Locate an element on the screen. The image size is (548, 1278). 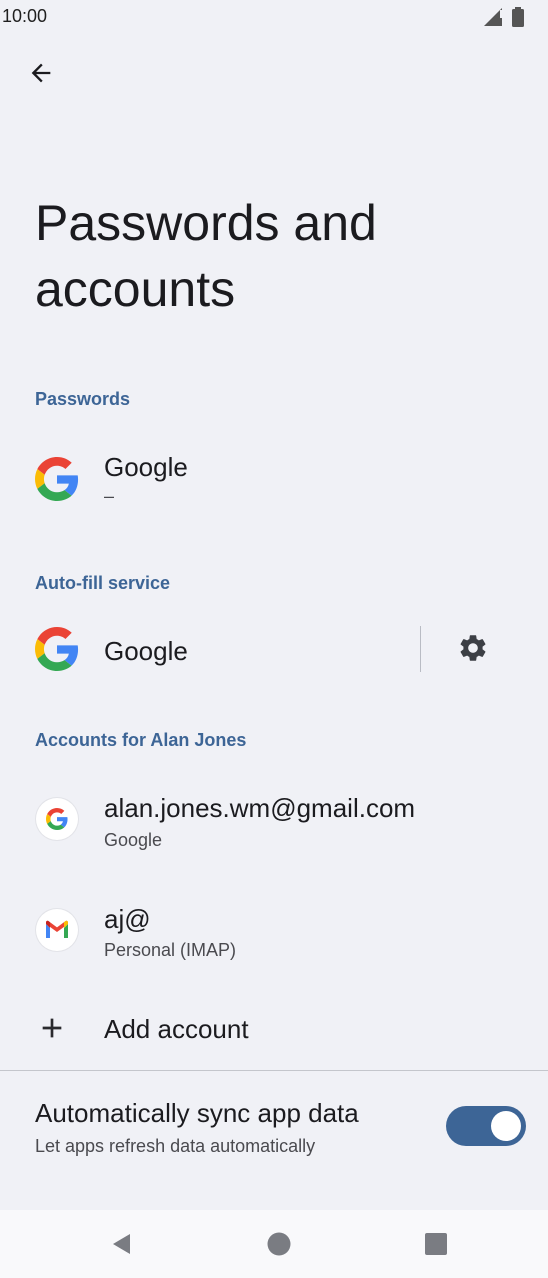
gear-icon is located at coordinates (473, 650).